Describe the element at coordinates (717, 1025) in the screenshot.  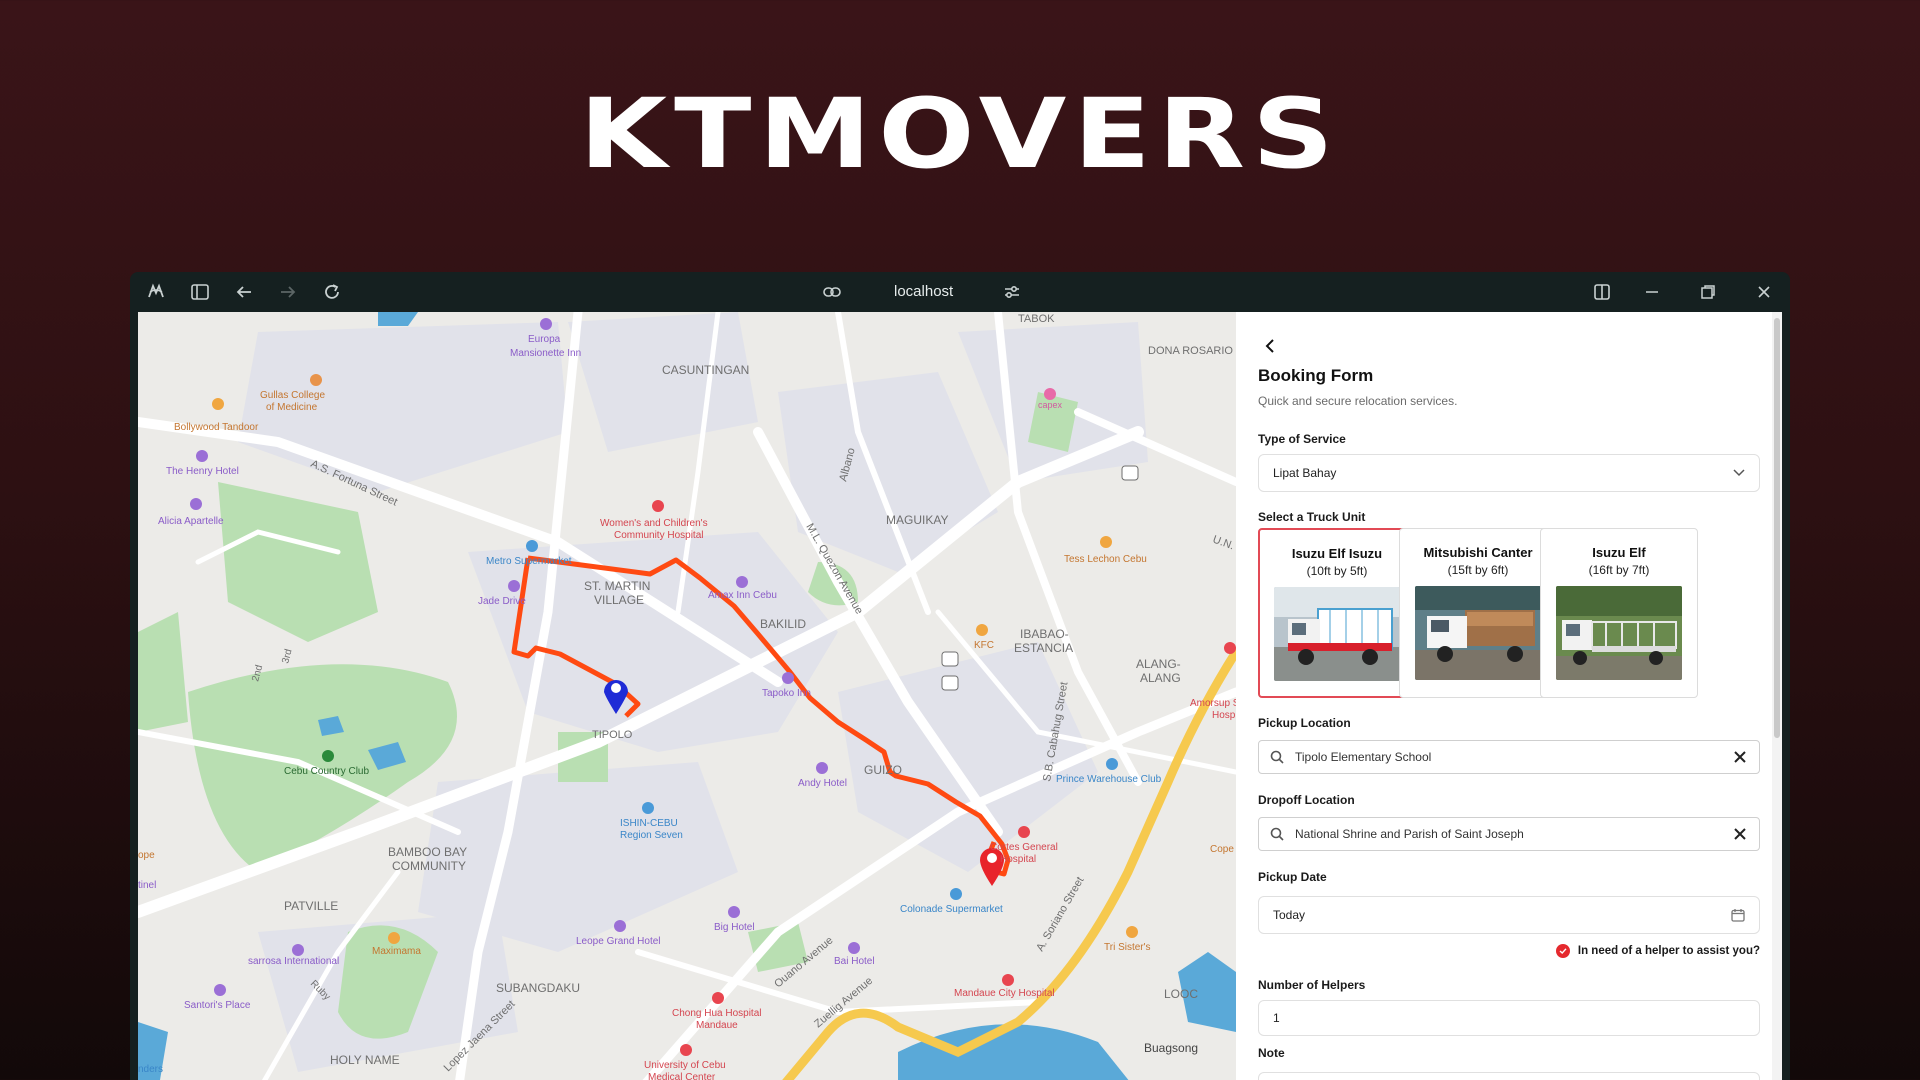
I see `map-label: Mandaue` at that location.